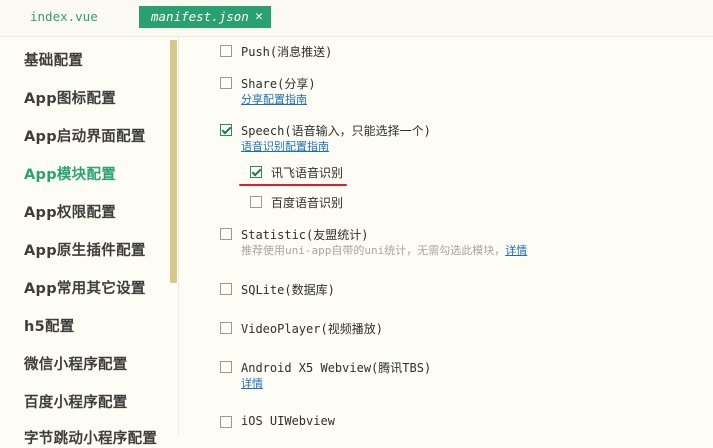  Describe the element at coordinates (70, 173) in the screenshot. I see `sidebar-item-app-modules: App模块配置` at that location.